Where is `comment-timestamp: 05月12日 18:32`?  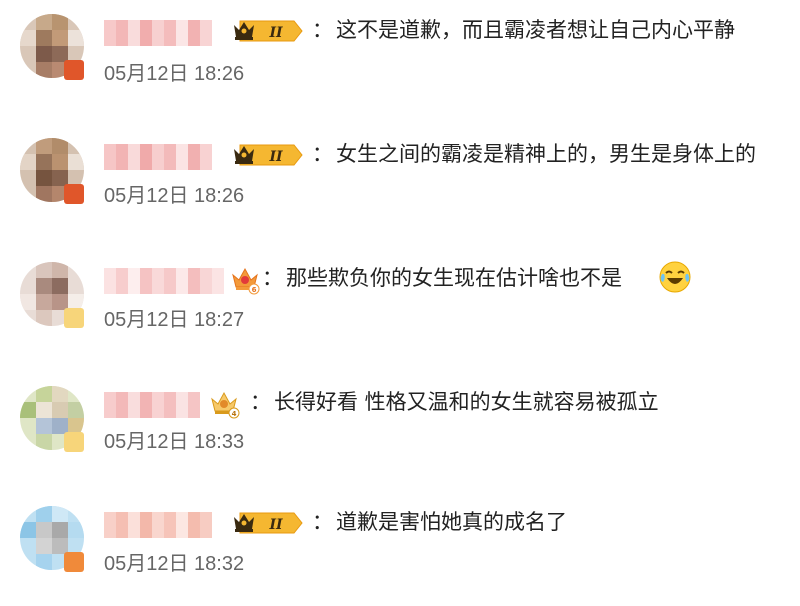 comment-timestamp: 05月12日 18:32 is located at coordinates (174, 564).